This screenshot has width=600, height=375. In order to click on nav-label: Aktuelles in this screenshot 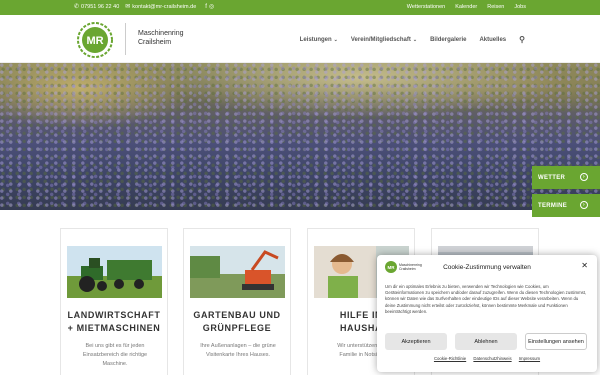, I will do `click(493, 39)`.